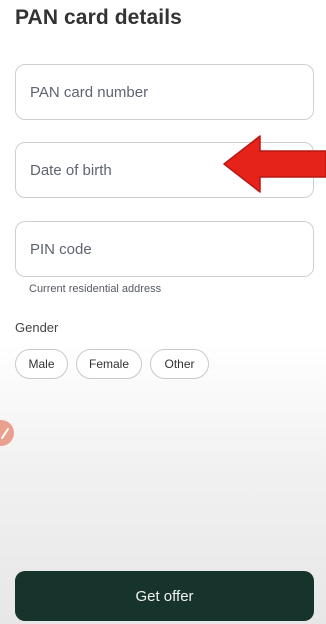 This screenshot has width=326, height=624. I want to click on pin-code-field, so click(164, 249).